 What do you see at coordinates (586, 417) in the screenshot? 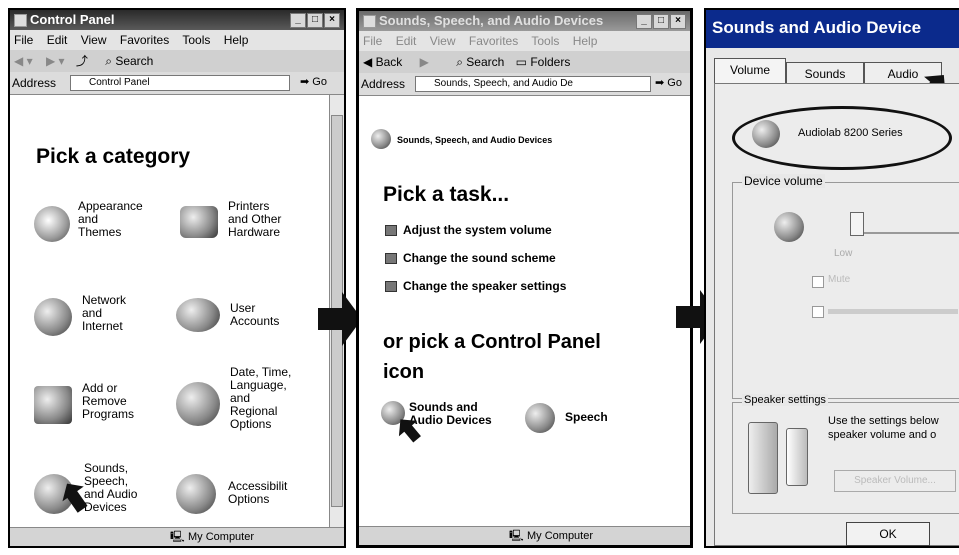
I see `item-label: Speech` at bounding box center [586, 417].